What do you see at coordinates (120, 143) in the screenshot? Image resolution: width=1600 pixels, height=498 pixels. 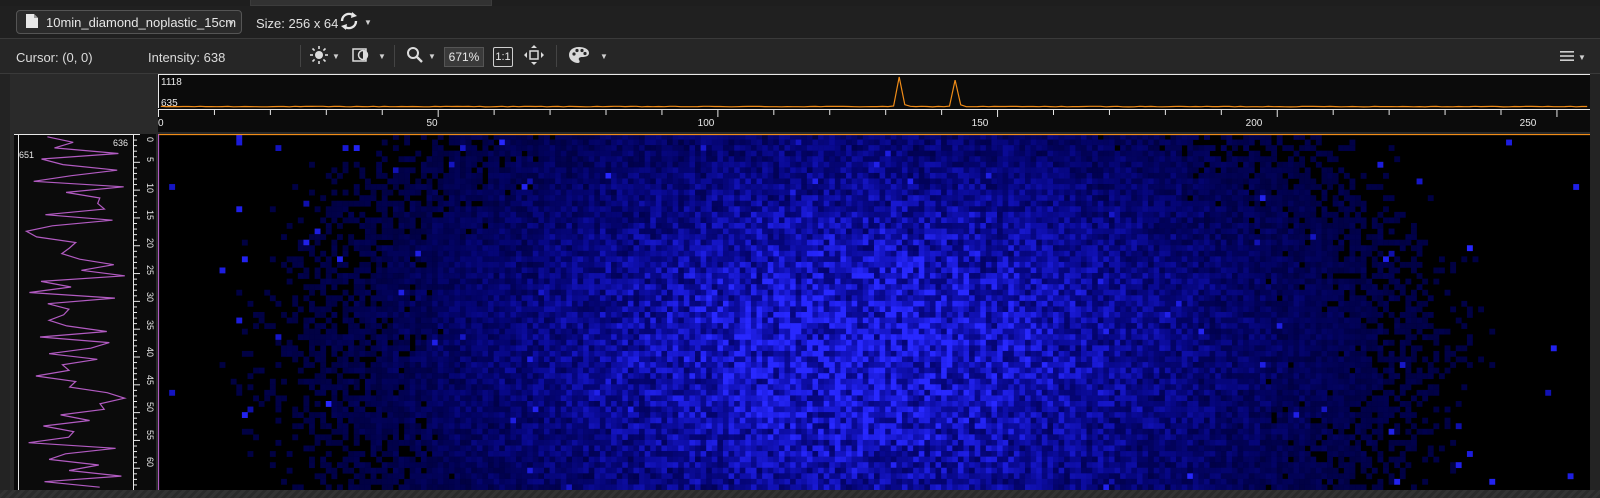 I see `profile-top-label: 636` at bounding box center [120, 143].